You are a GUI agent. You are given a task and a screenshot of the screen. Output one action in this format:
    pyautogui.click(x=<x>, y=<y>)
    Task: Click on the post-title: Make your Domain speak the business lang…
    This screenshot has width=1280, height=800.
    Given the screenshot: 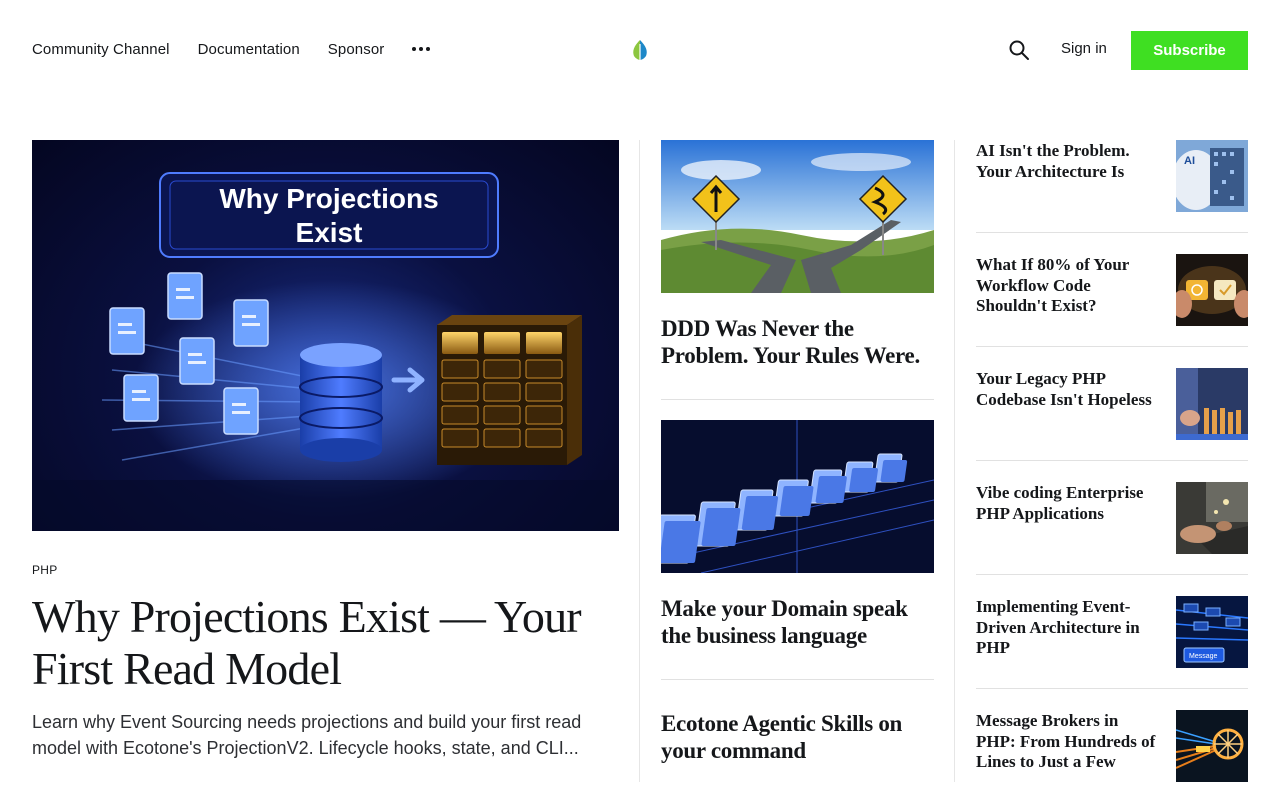 What is the action you would take?
    pyautogui.click(x=797, y=622)
    